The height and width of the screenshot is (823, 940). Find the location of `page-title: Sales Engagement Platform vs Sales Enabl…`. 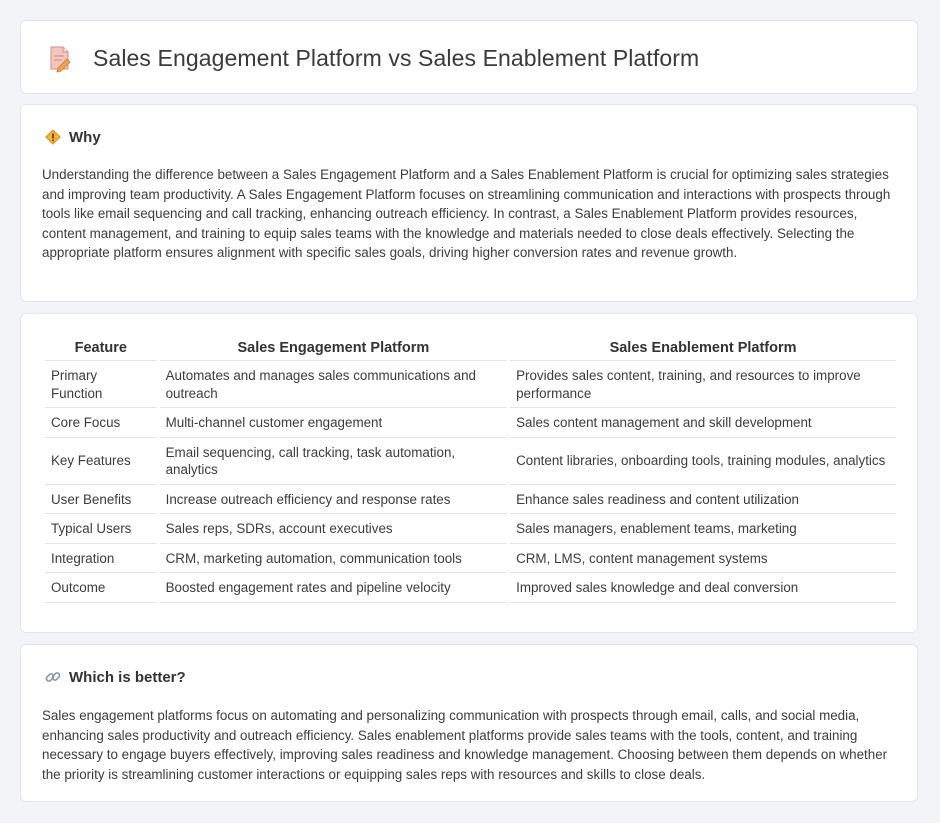

page-title: Sales Engagement Platform vs Sales Enabl… is located at coordinates (396, 57).